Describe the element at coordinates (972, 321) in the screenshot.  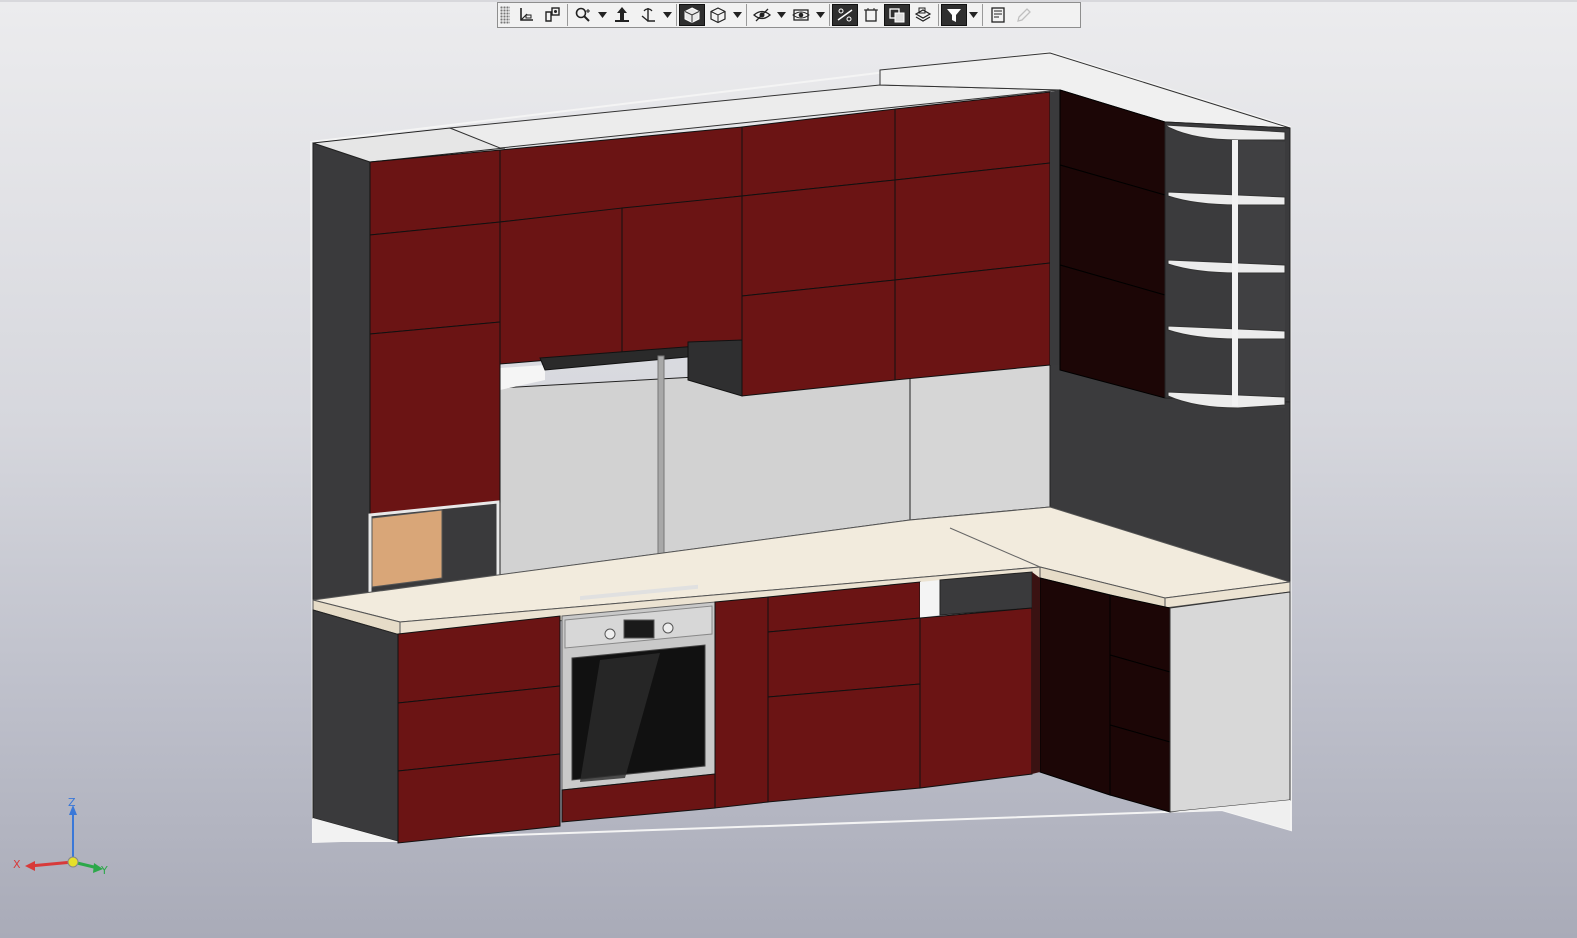
I see `upper-front-right-bottom` at that location.